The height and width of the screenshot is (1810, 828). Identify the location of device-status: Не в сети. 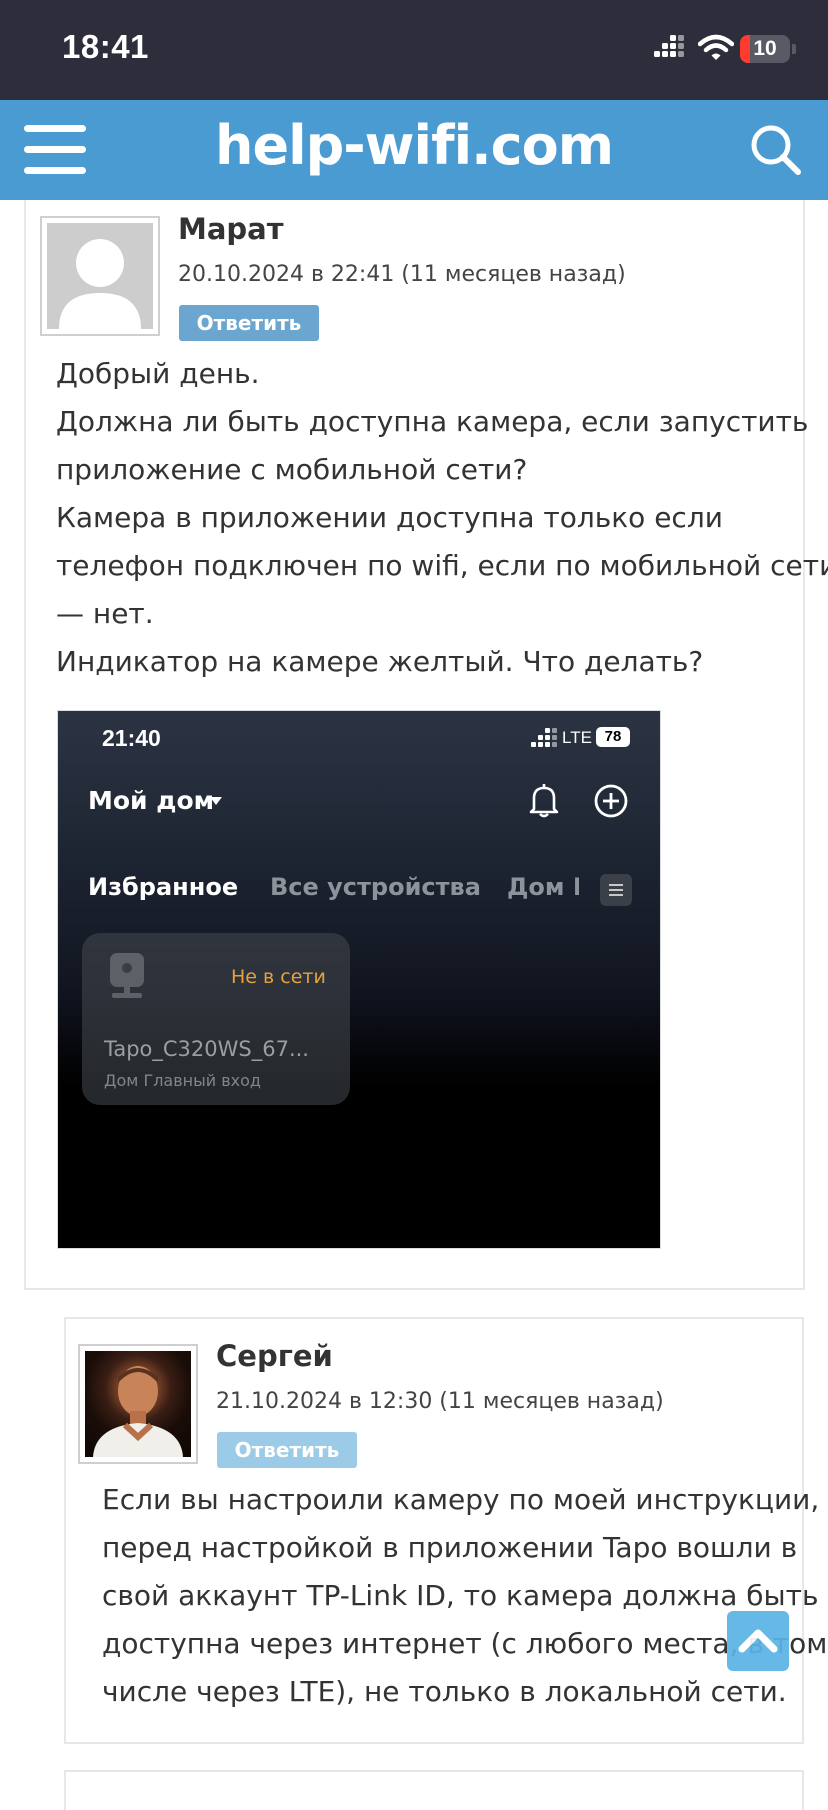
(278, 977).